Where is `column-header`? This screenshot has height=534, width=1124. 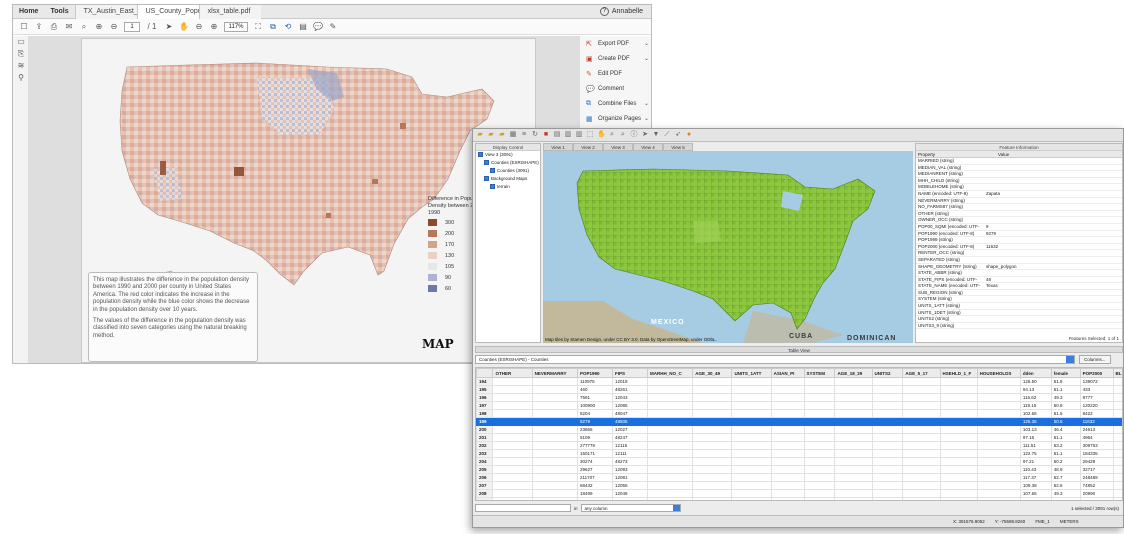 column-header is located at coordinates (485, 373).